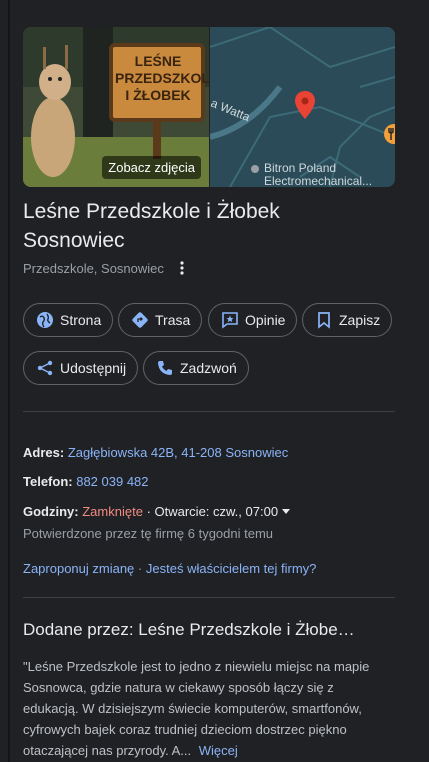 The width and height of the screenshot is (429, 762). I want to click on reviews-button: Opinie, so click(253, 320).